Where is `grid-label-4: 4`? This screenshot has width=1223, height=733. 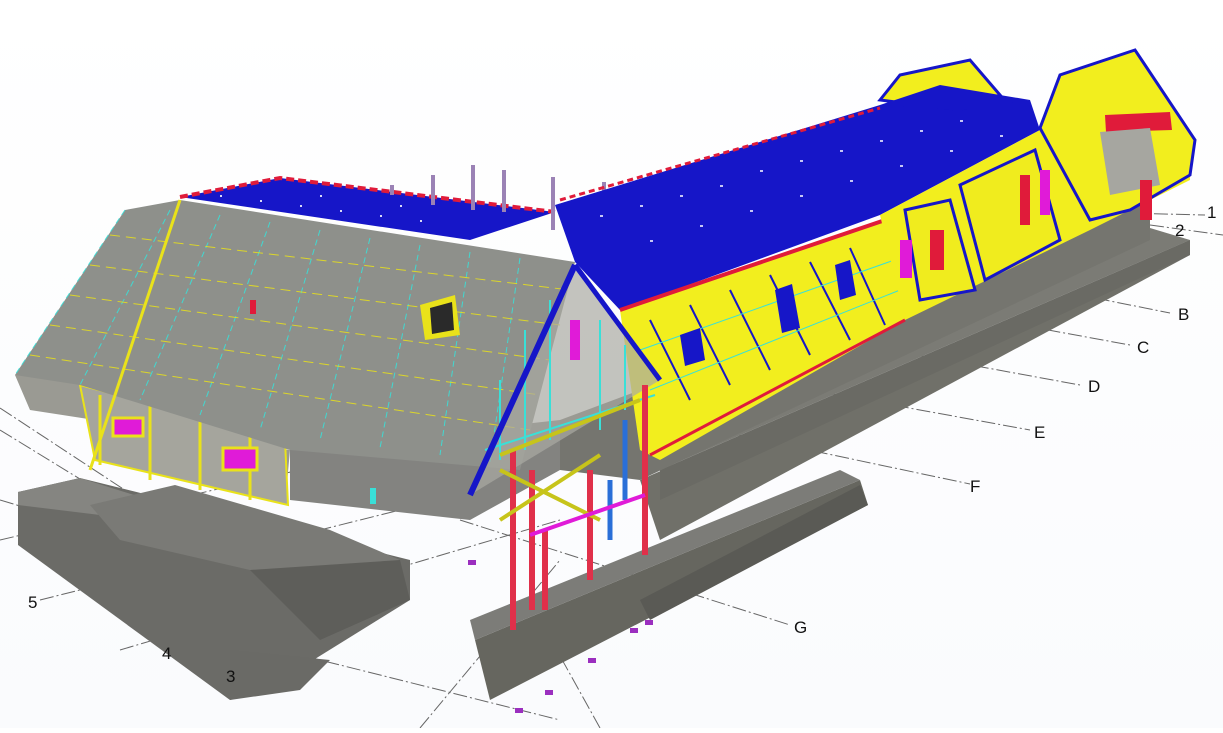
grid-label-4: 4 is located at coordinates (166, 653).